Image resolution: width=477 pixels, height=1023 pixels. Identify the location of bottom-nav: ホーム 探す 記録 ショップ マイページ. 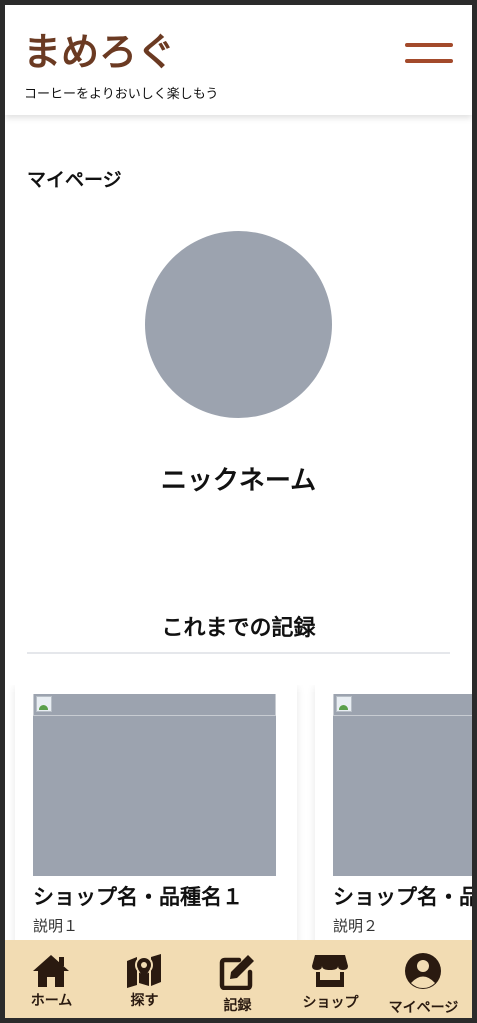
(238, 979).